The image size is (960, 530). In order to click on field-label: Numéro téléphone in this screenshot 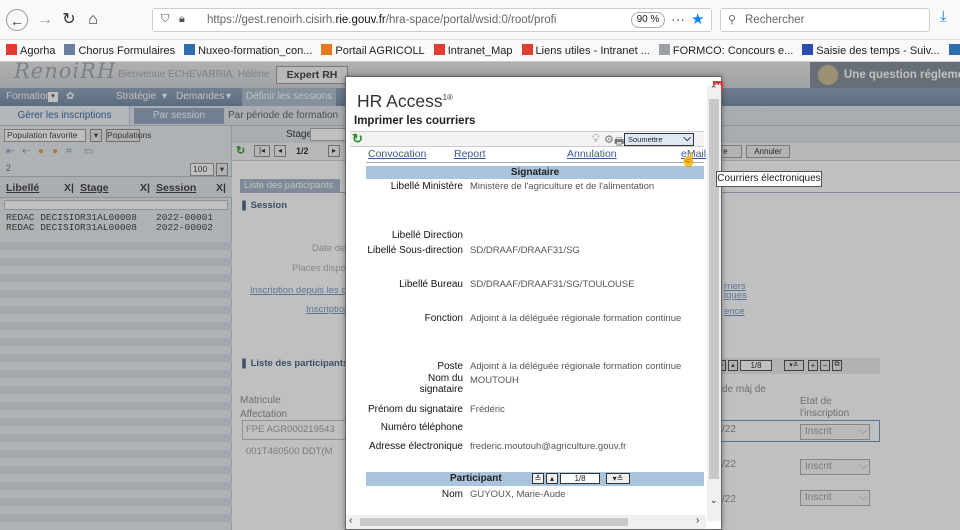, I will do `click(421, 427)`.